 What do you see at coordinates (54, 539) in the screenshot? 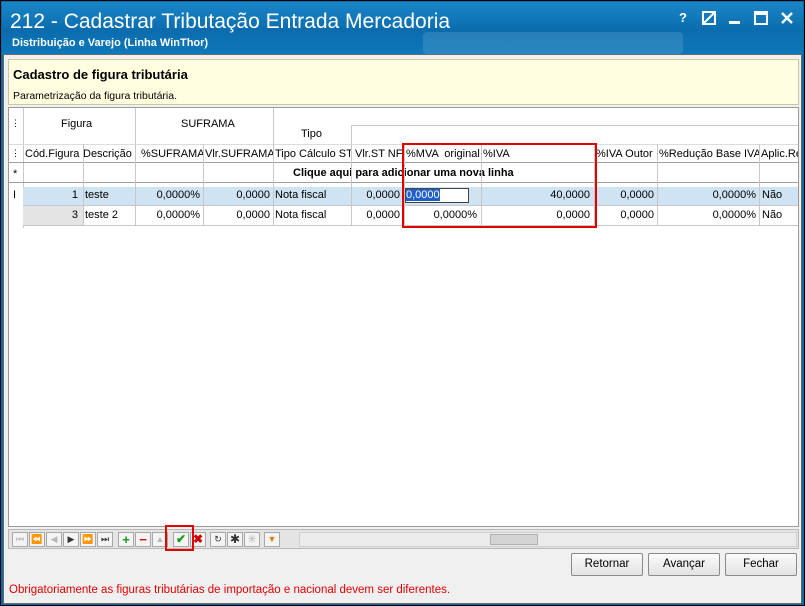
I see `prev-record-icon: ◀` at bounding box center [54, 539].